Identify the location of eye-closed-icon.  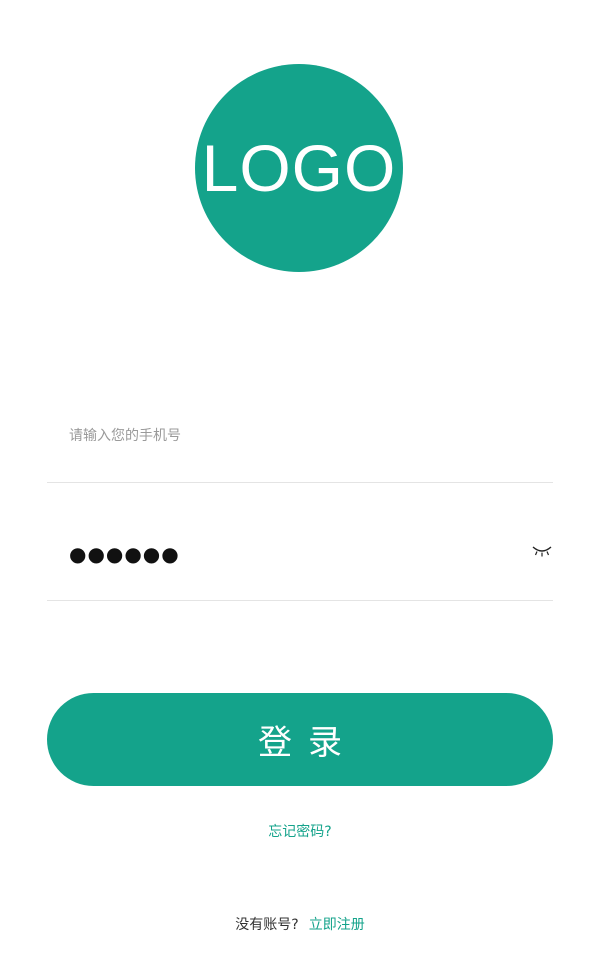
(542, 551).